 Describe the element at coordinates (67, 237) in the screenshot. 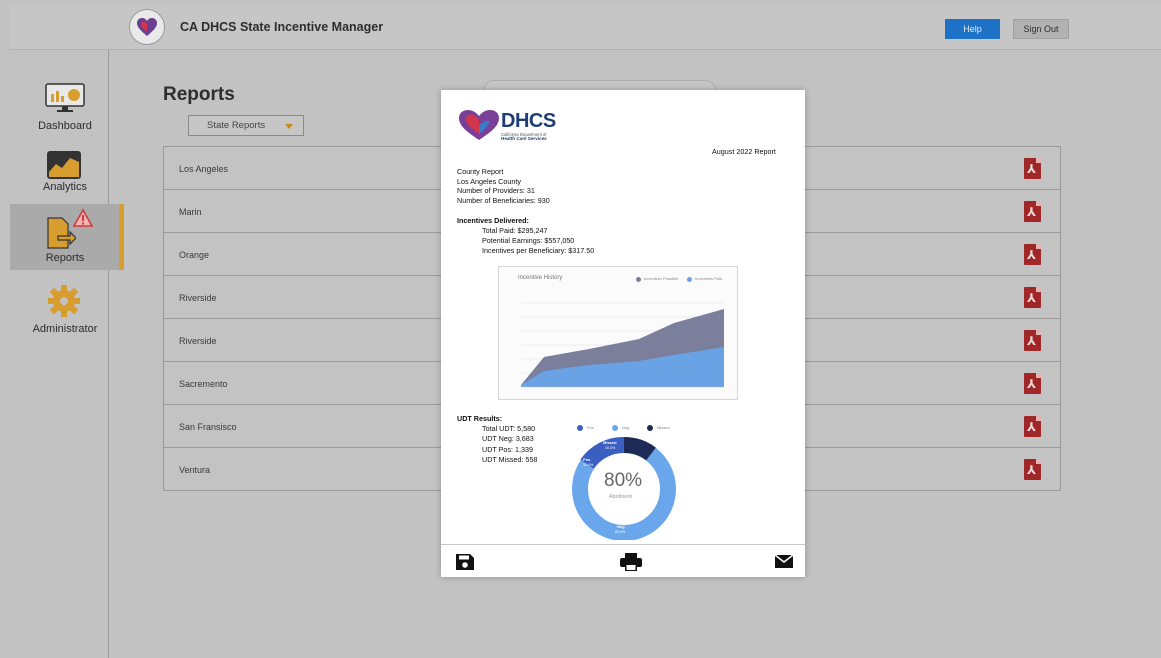

I see `sidebar-item-reports: Reports` at that location.